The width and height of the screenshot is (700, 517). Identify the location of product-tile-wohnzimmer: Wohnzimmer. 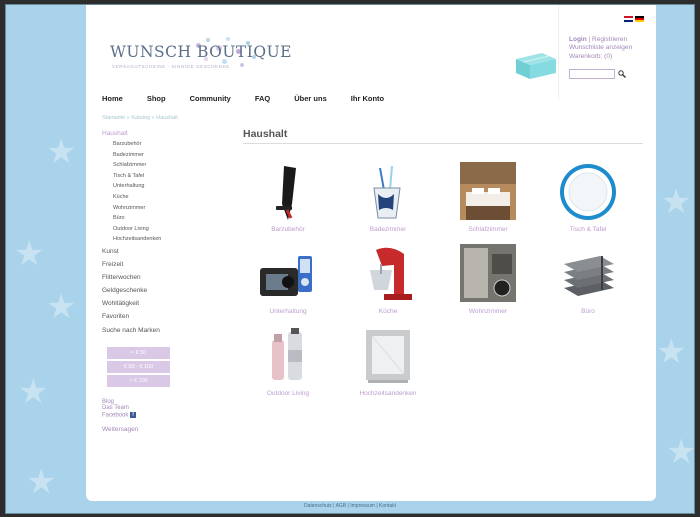
(488, 279).